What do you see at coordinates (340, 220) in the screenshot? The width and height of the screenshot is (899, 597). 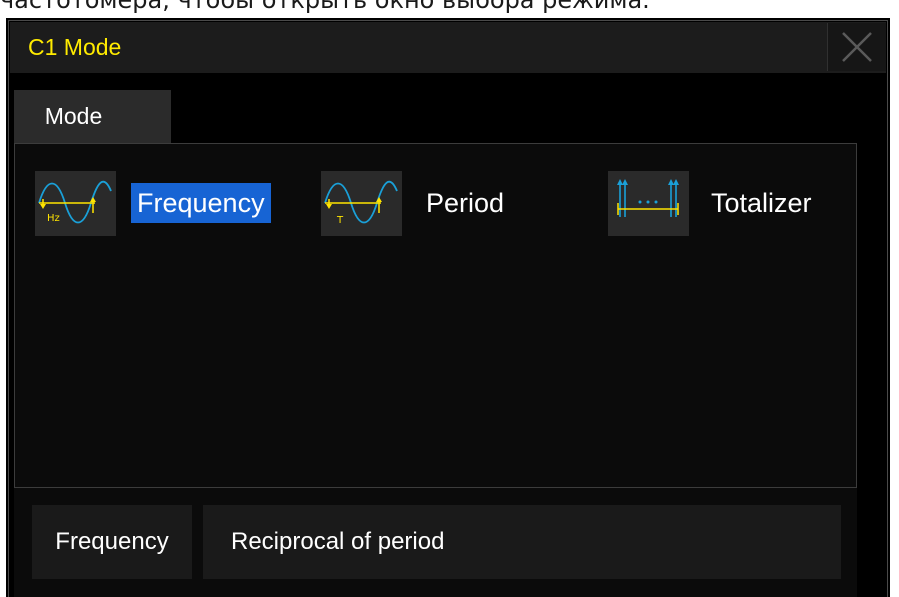 I see `period-icon-text: T` at bounding box center [340, 220].